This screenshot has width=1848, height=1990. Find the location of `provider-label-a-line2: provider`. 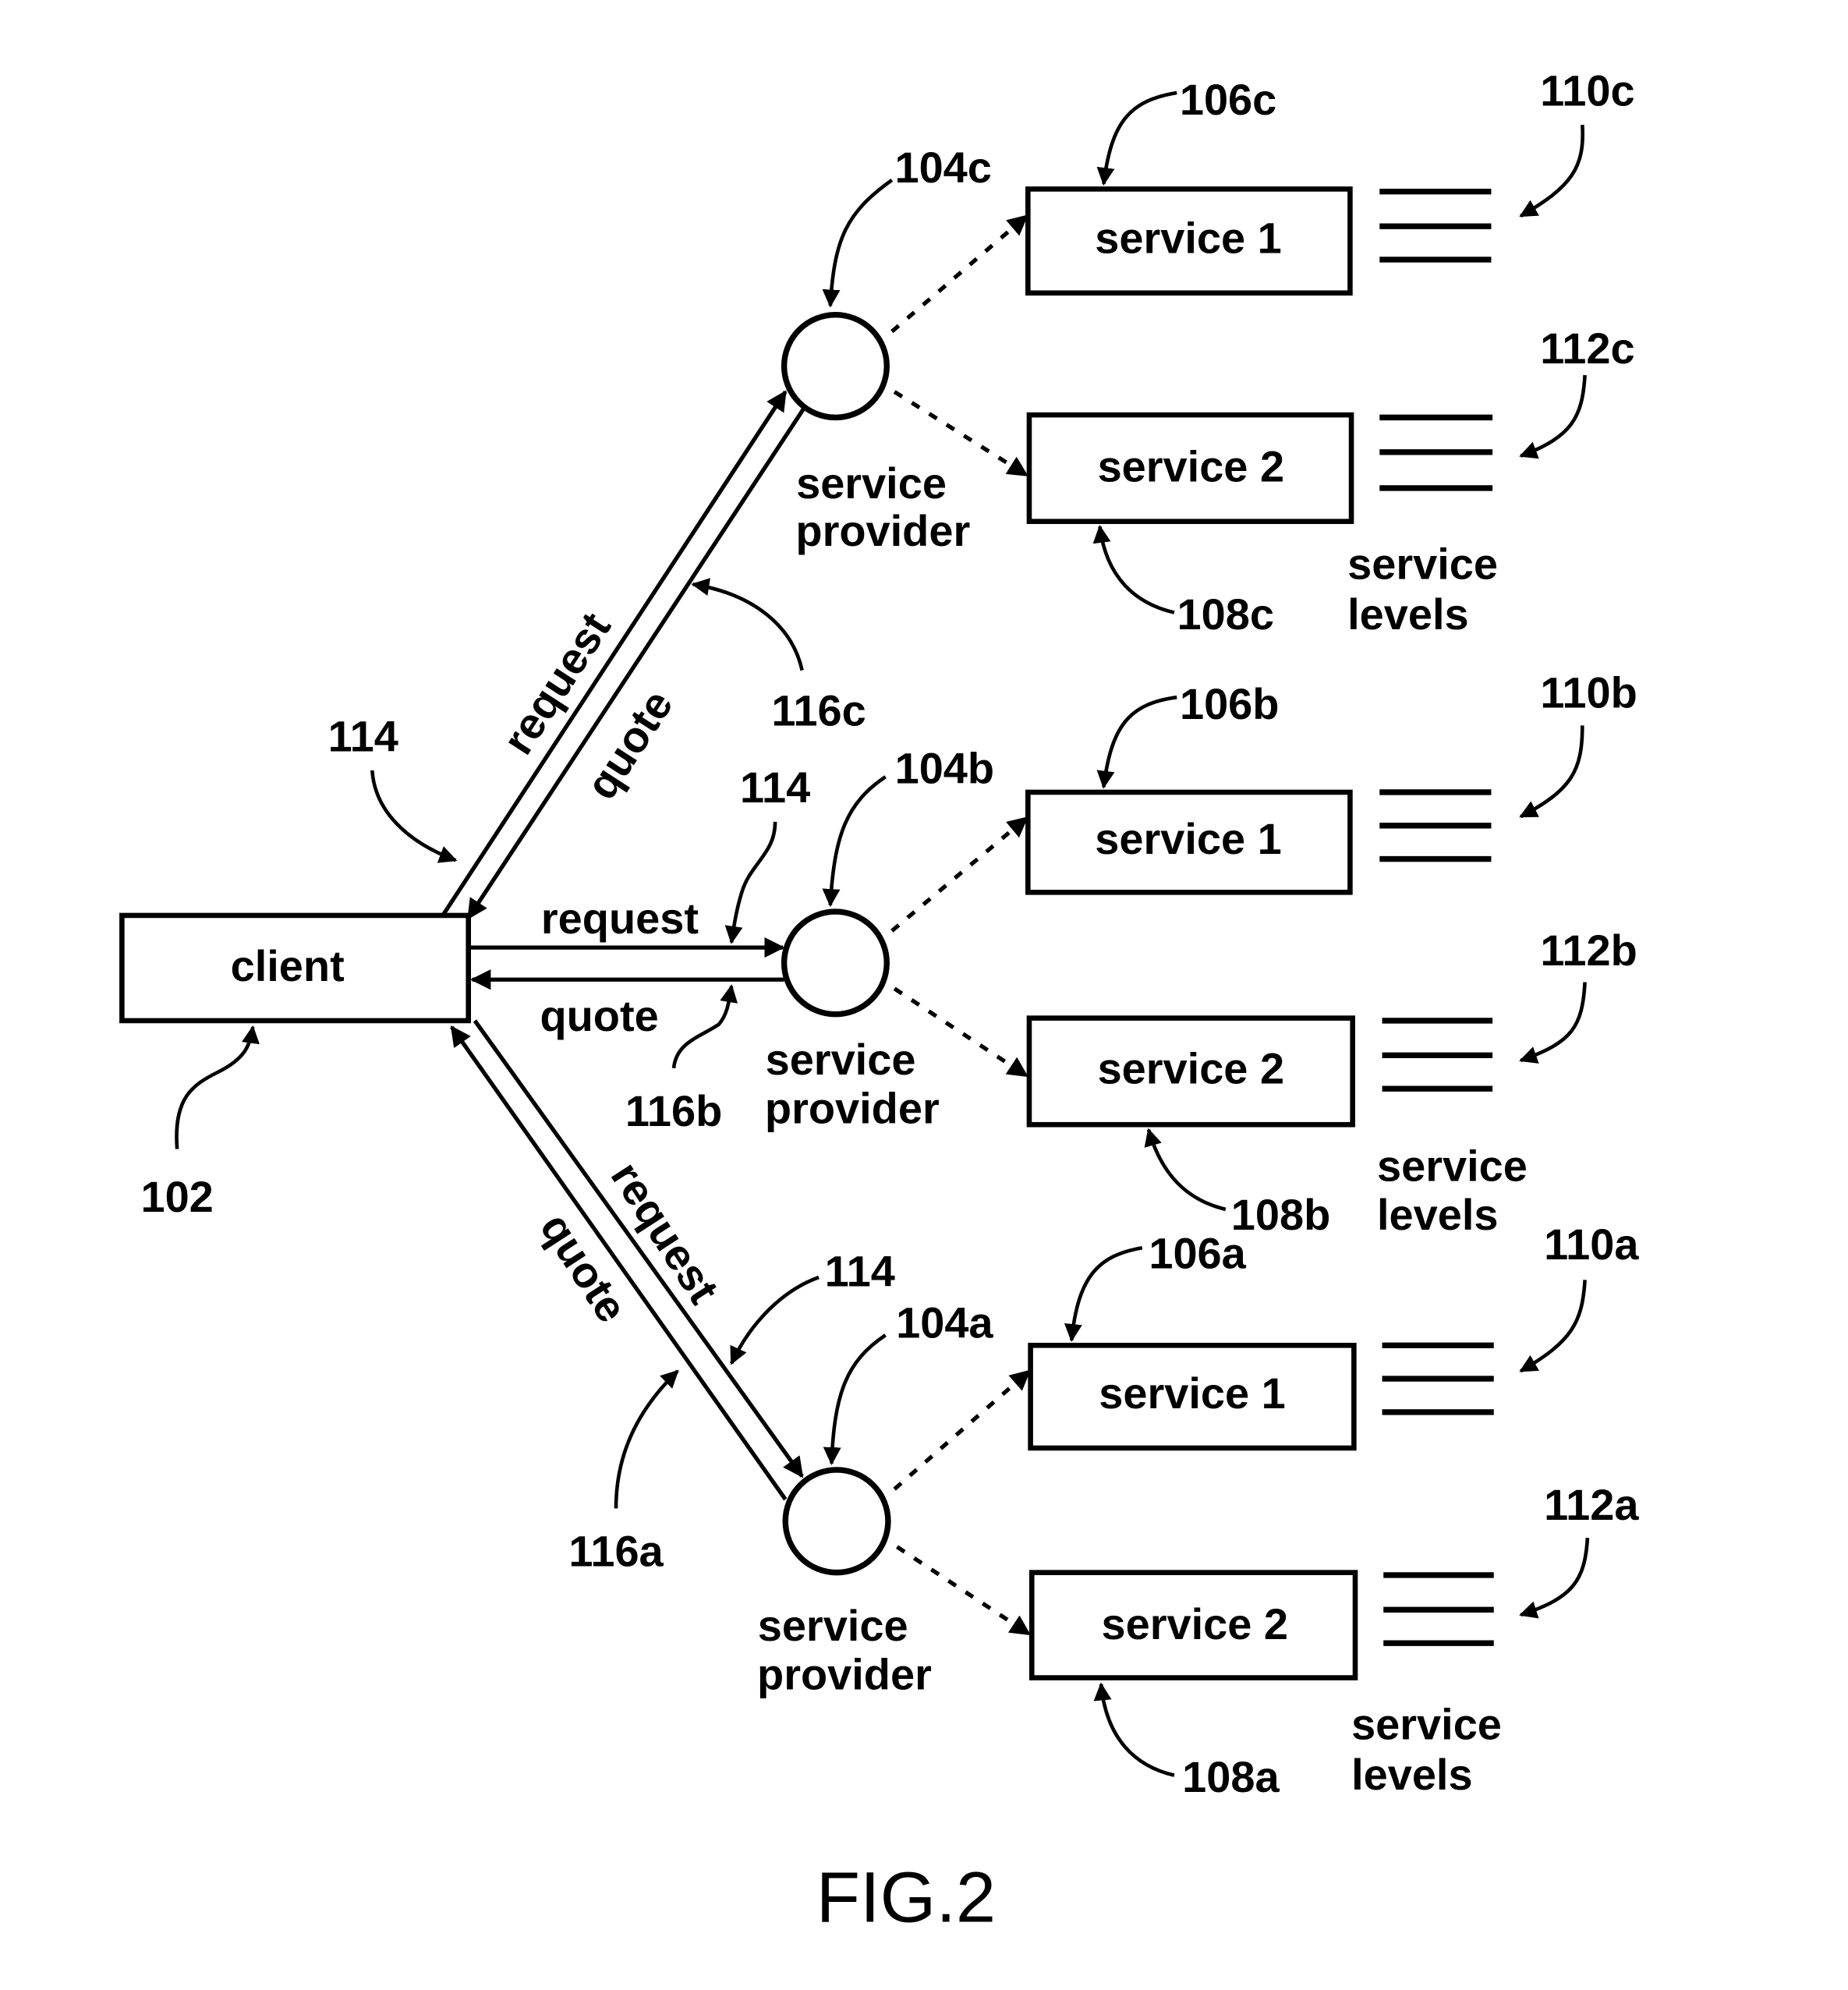

provider-label-a-line2: provider is located at coordinates (845, 1673).